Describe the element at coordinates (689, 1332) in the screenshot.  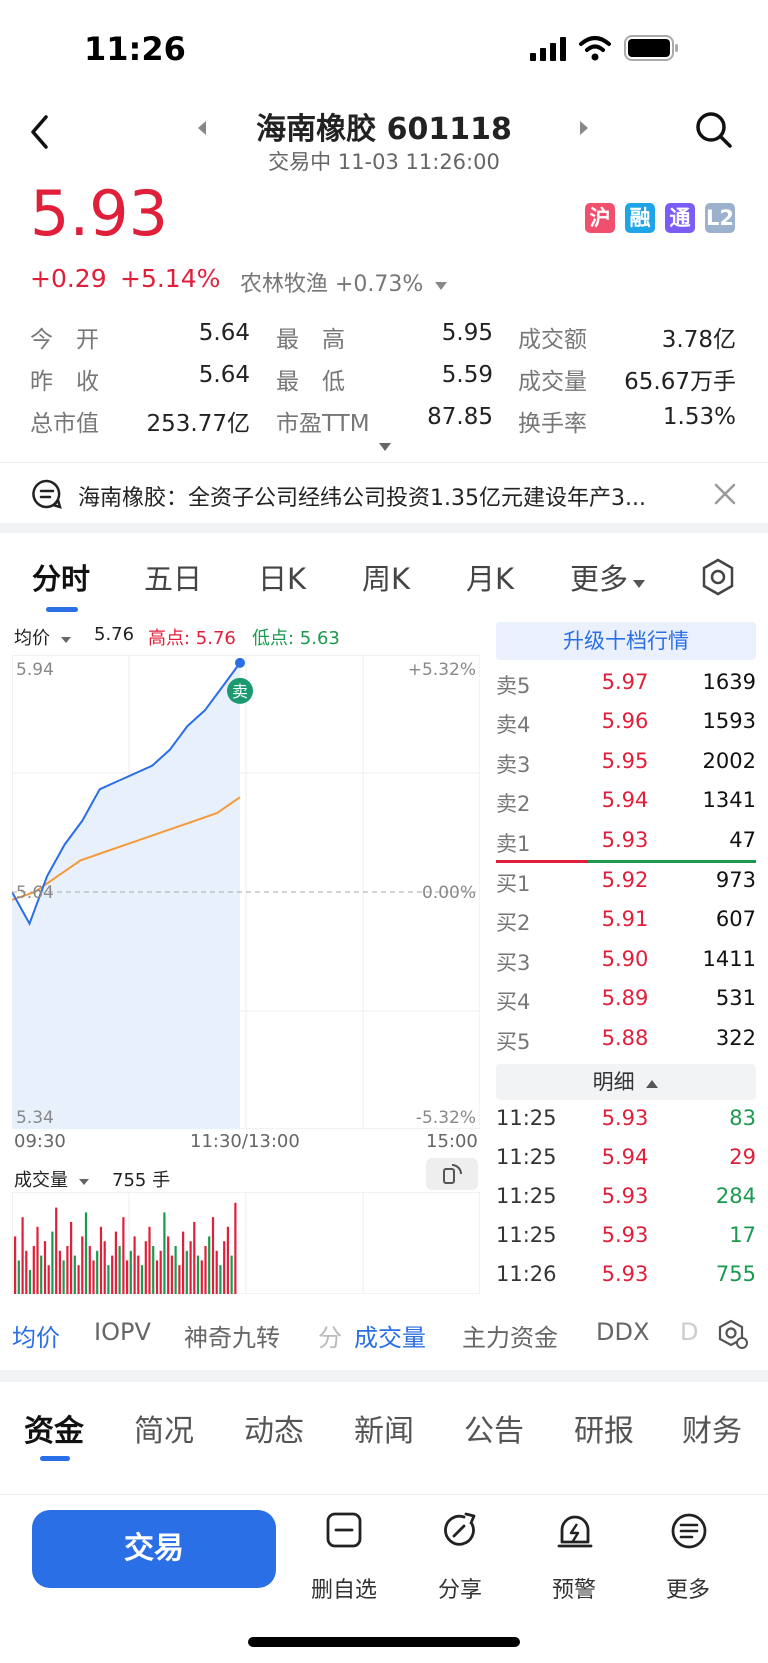
I see `indicator-truncated-2: D` at that location.